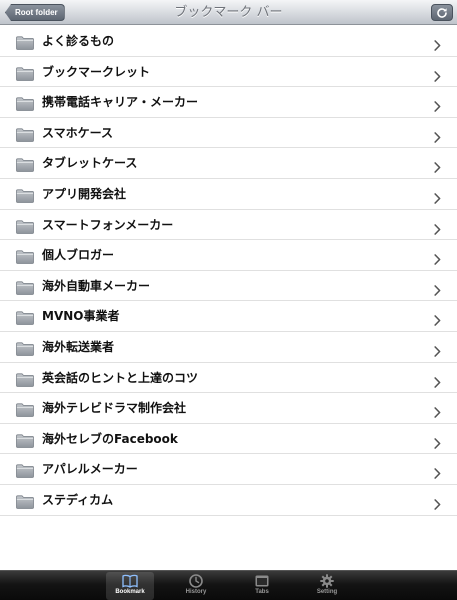 Image resolution: width=457 pixels, height=600 pixels. What do you see at coordinates (228, 163) in the screenshot?
I see `bookmark-folder-row: タブレットケース` at bounding box center [228, 163].